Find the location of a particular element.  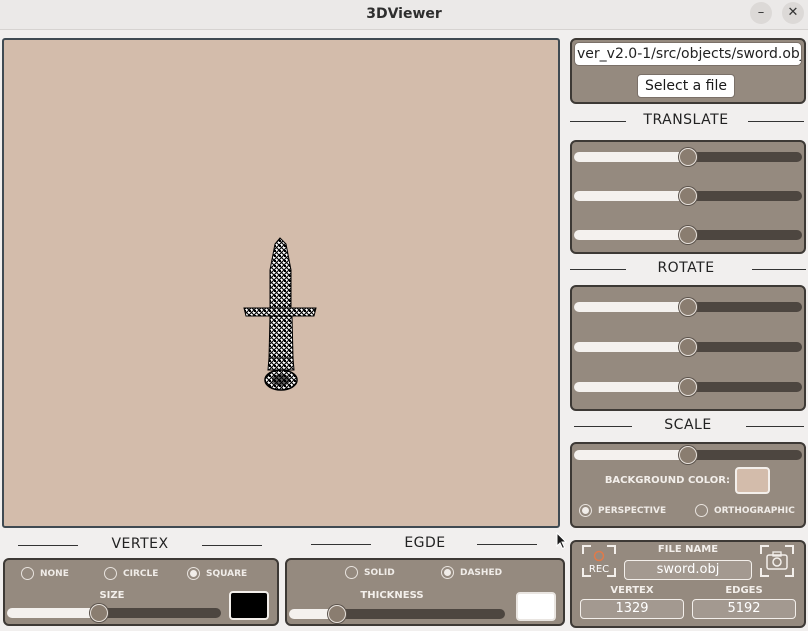

edge-title: EGDE is located at coordinates (425, 543).